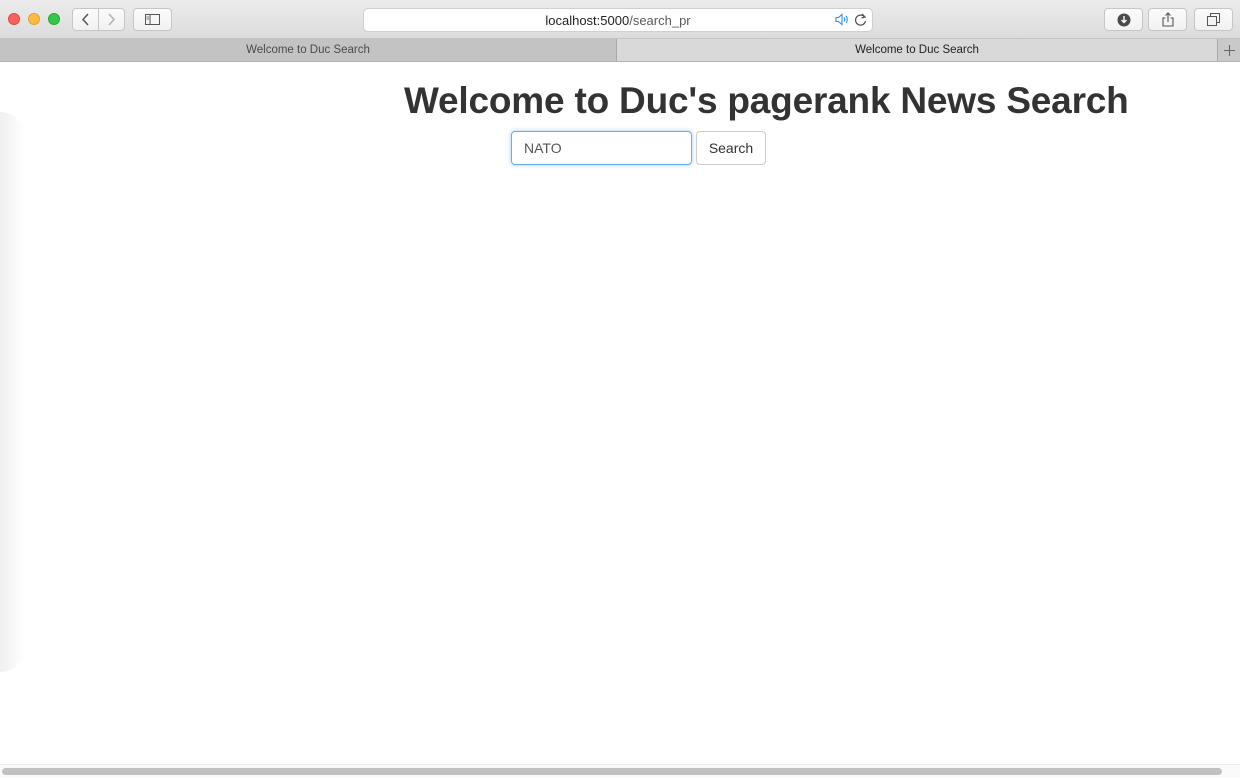 This screenshot has width=1240, height=778. I want to click on share-button, so click(1167, 19).